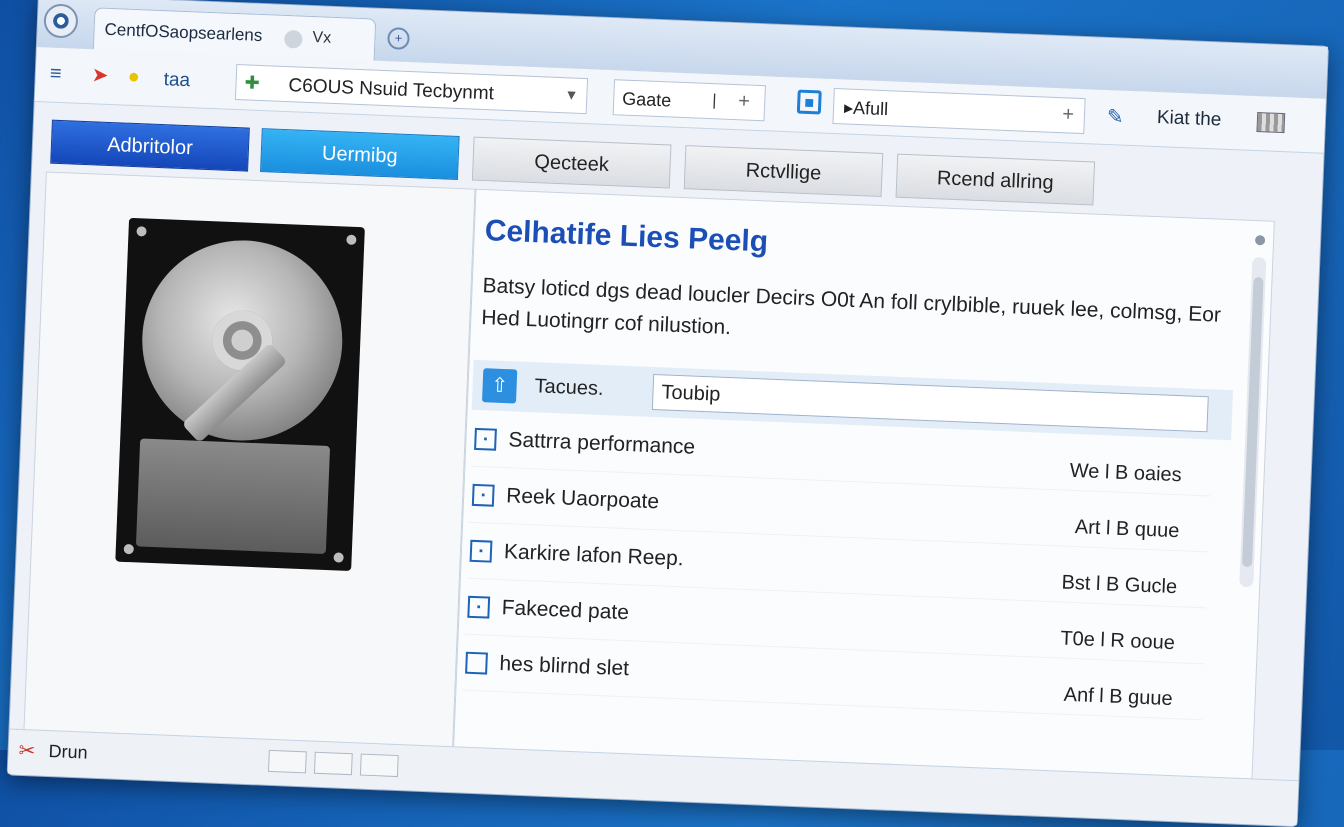 Image resolution: width=1344 pixels, height=827 pixels. Describe the element at coordinates (689, 100) in the screenshot. I see `search-input: Gaate | +` at that location.